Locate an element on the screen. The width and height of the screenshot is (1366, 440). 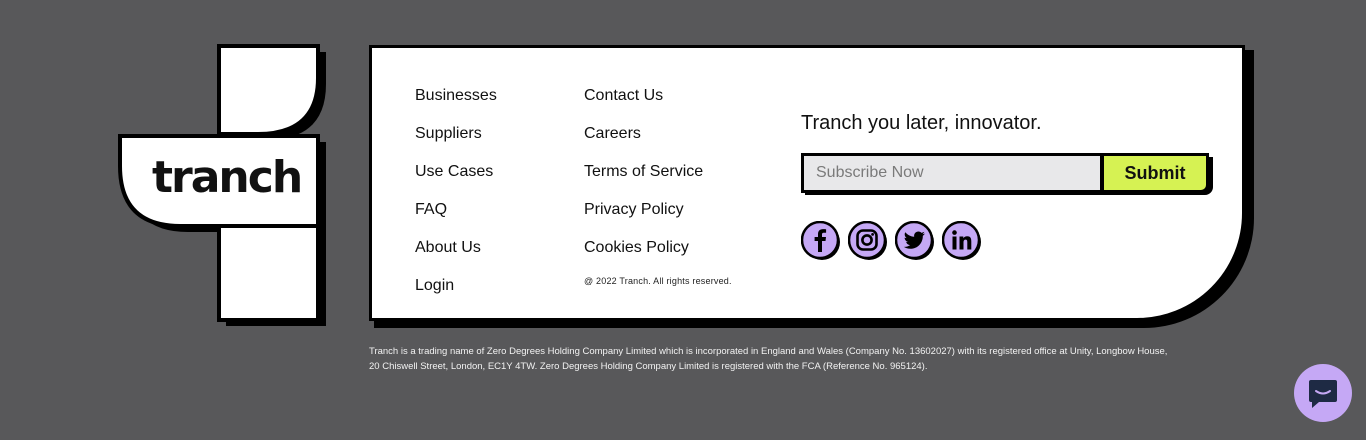
newsletter-tagline: Tranch you later, innovator. is located at coordinates (921, 123).